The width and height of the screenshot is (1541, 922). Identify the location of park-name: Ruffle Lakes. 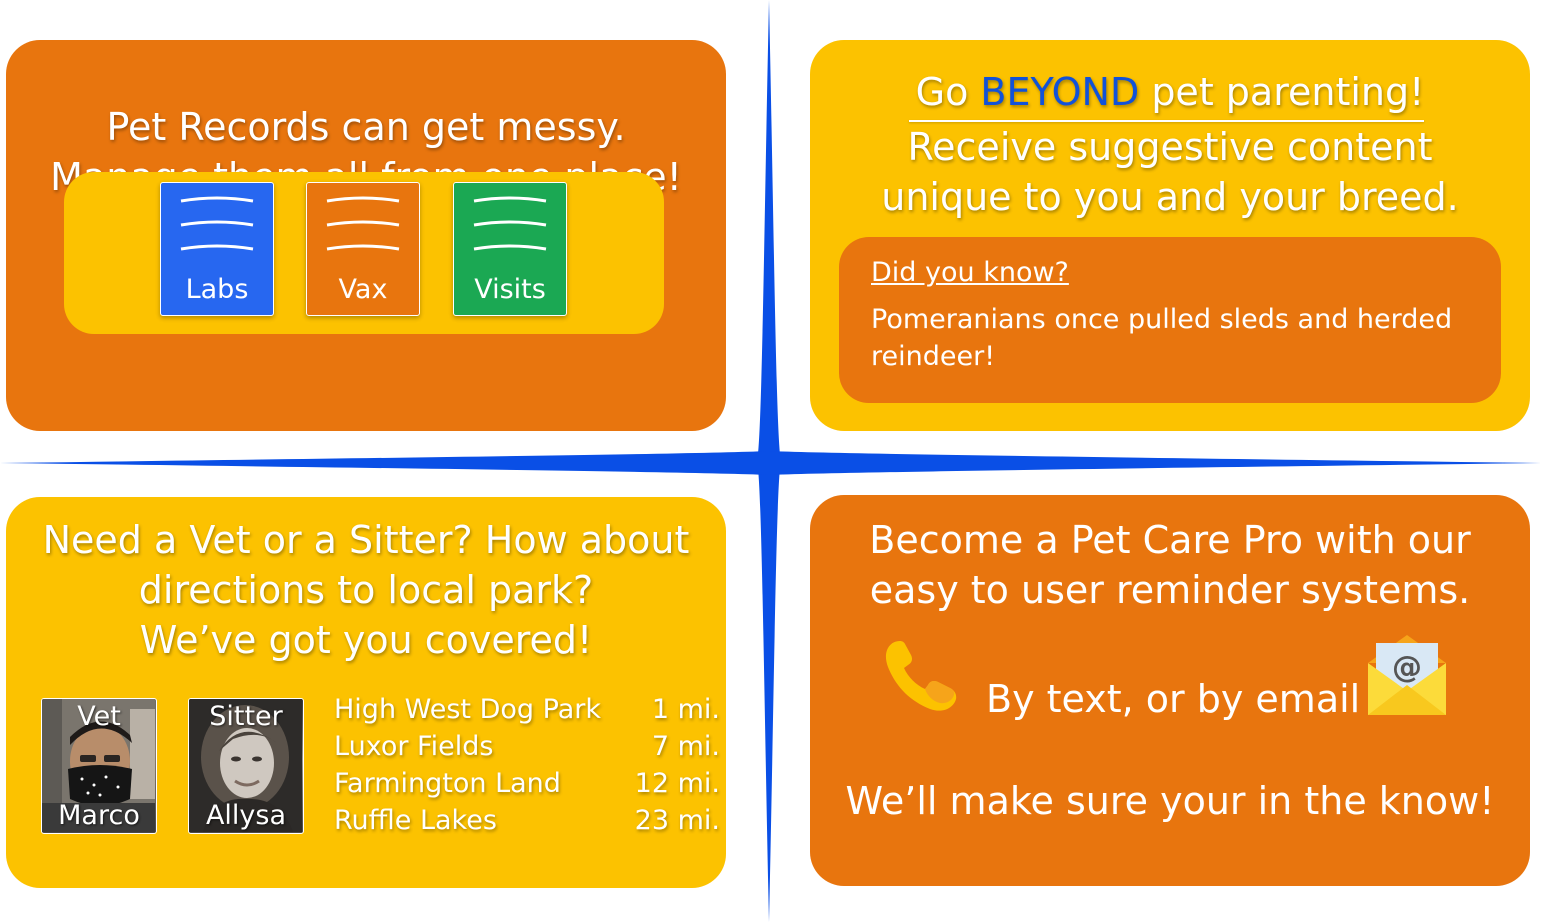
(415, 820).